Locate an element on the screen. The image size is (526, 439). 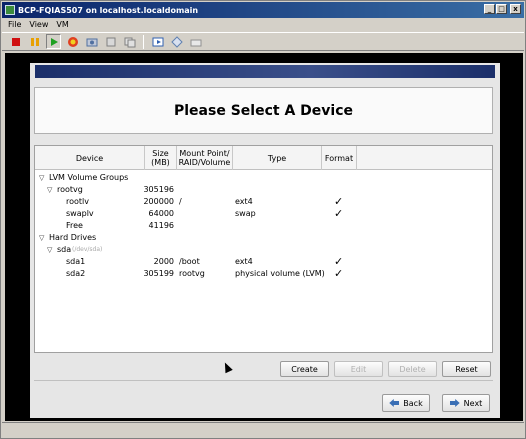
column-device: Device is located at coordinates (90, 158).